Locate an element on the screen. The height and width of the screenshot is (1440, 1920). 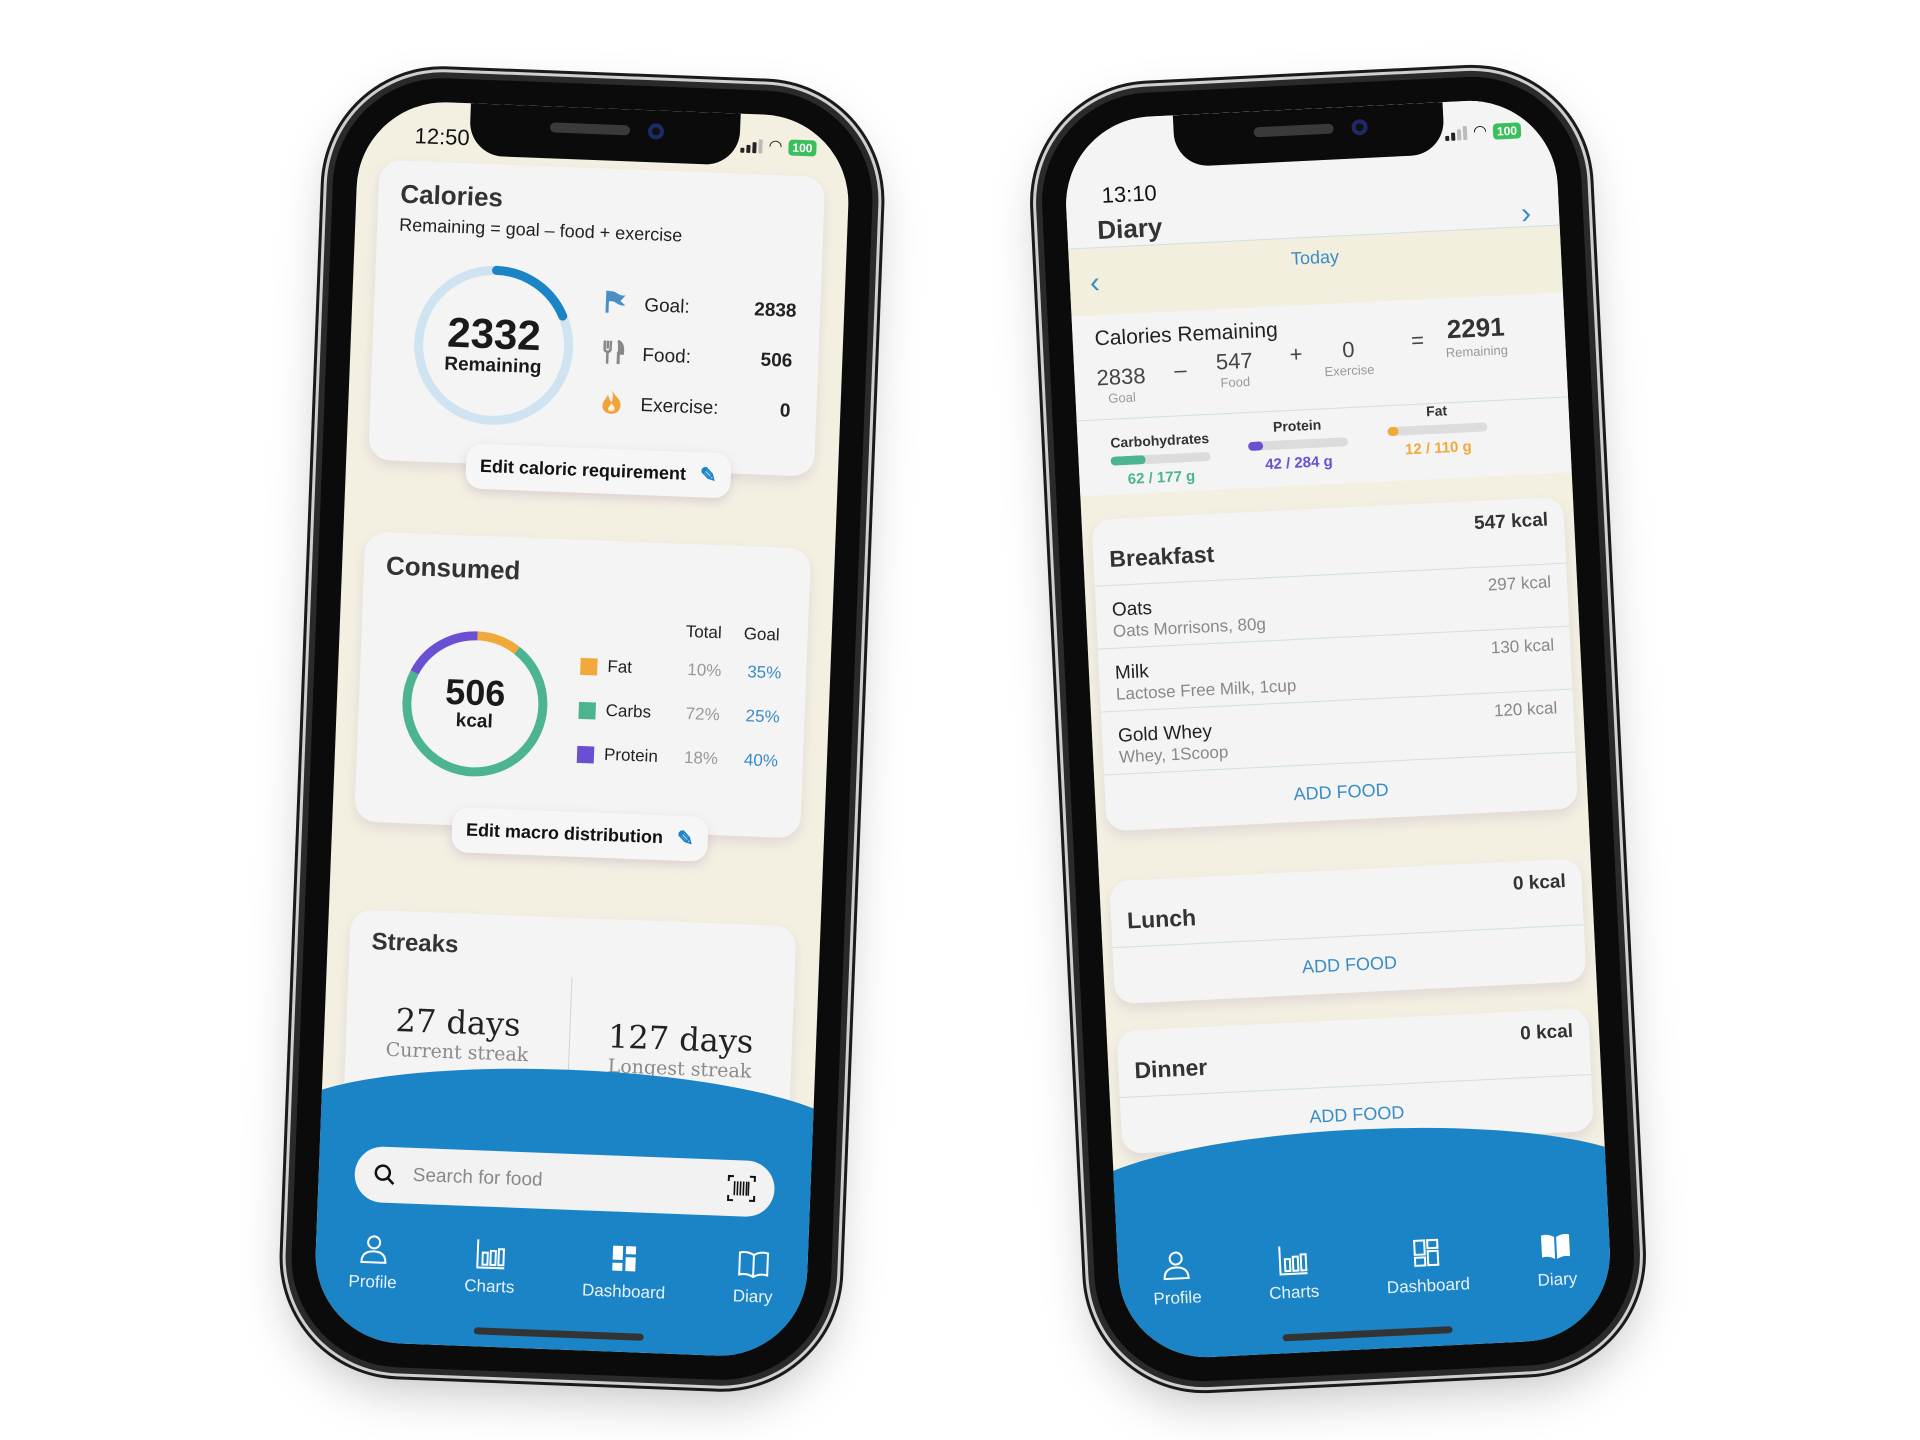
consumed-unit: kcal is located at coordinates (474, 721).